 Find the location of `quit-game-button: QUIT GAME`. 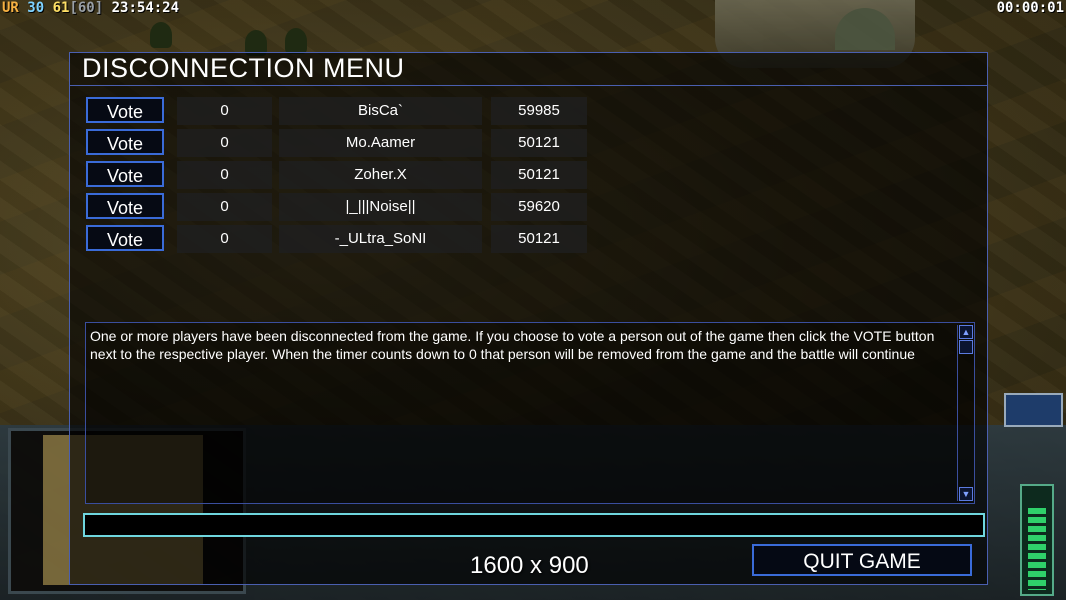

quit-game-button: QUIT GAME is located at coordinates (862, 560).